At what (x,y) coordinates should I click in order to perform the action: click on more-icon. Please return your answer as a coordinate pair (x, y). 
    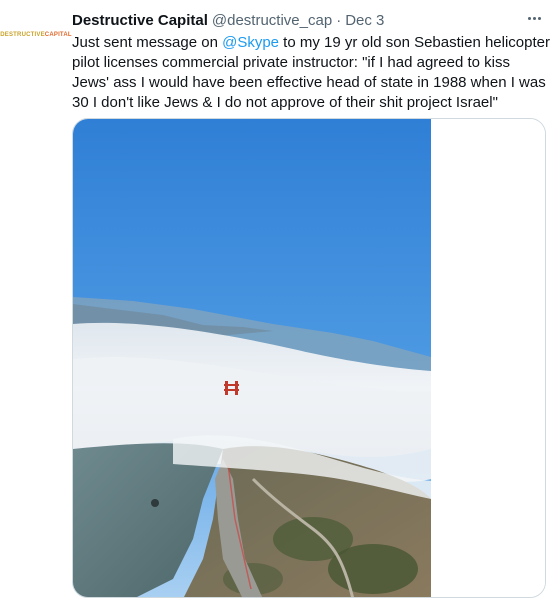
    Looking at the image, I should click on (534, 18).